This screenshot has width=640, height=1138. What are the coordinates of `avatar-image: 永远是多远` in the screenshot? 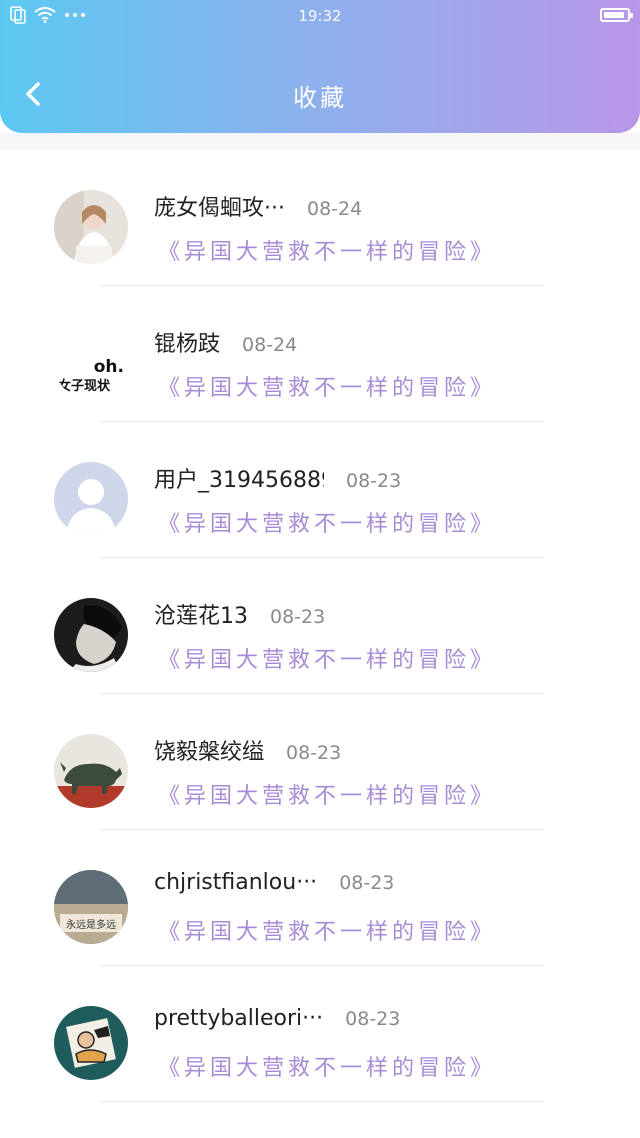 It's located at (91, 907).